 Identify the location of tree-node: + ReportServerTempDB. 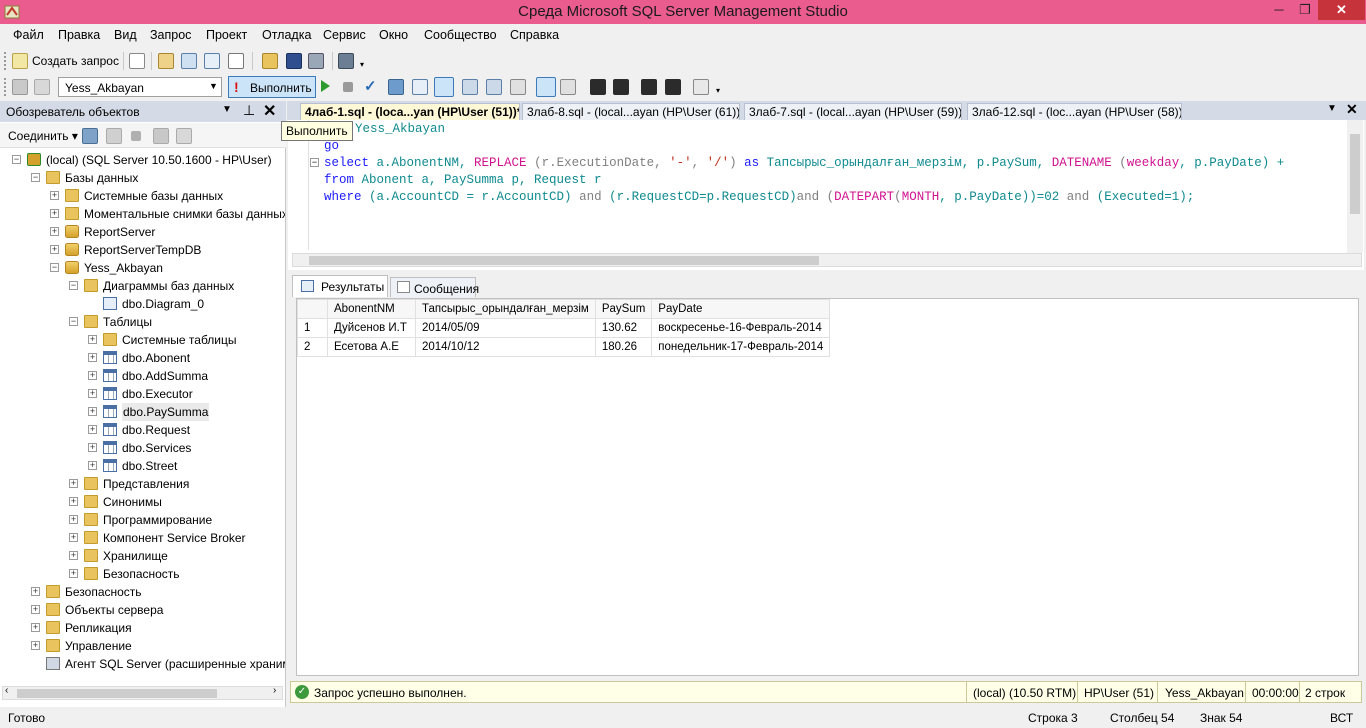
(142, 250).